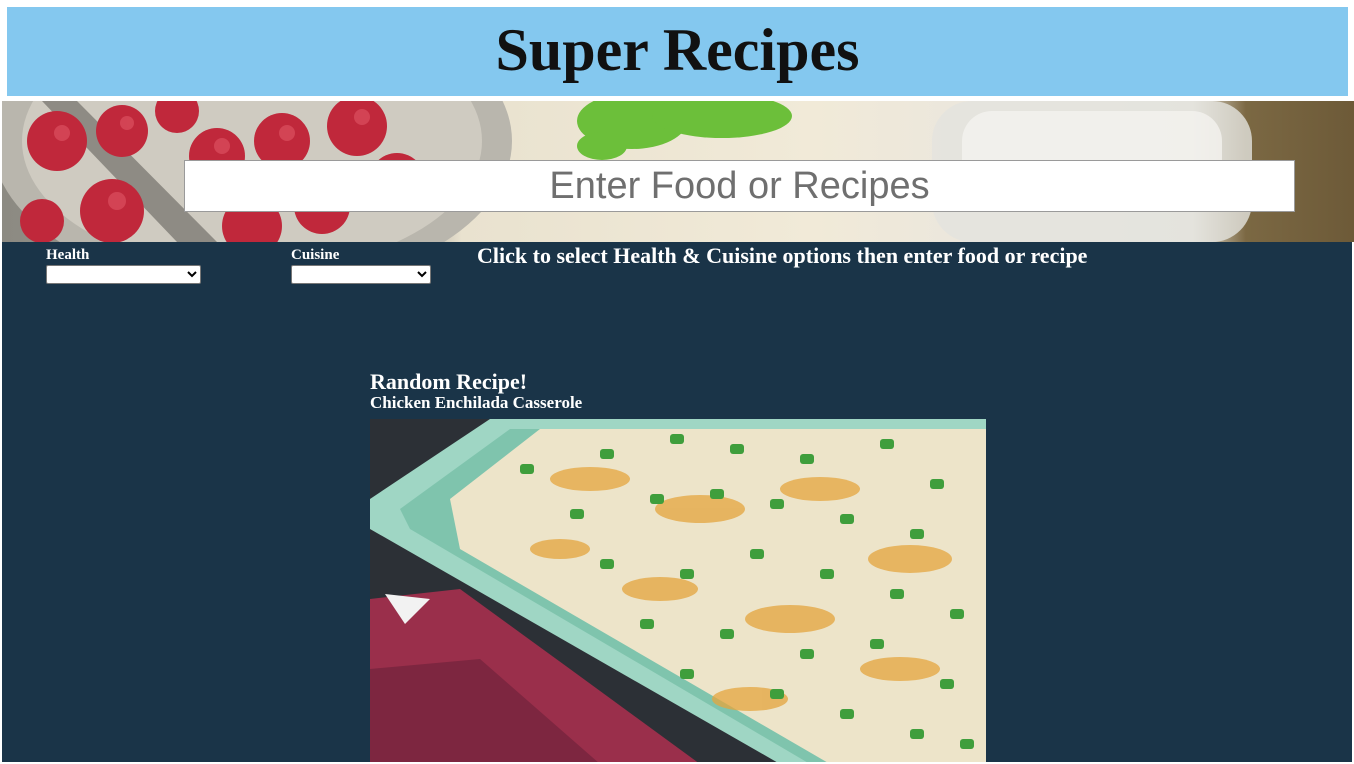 The height and width of the screenshot is (764, 1354). Describe the element at coordinates (361, 274) in the screenshot. I see `cuisine-select` at that location.